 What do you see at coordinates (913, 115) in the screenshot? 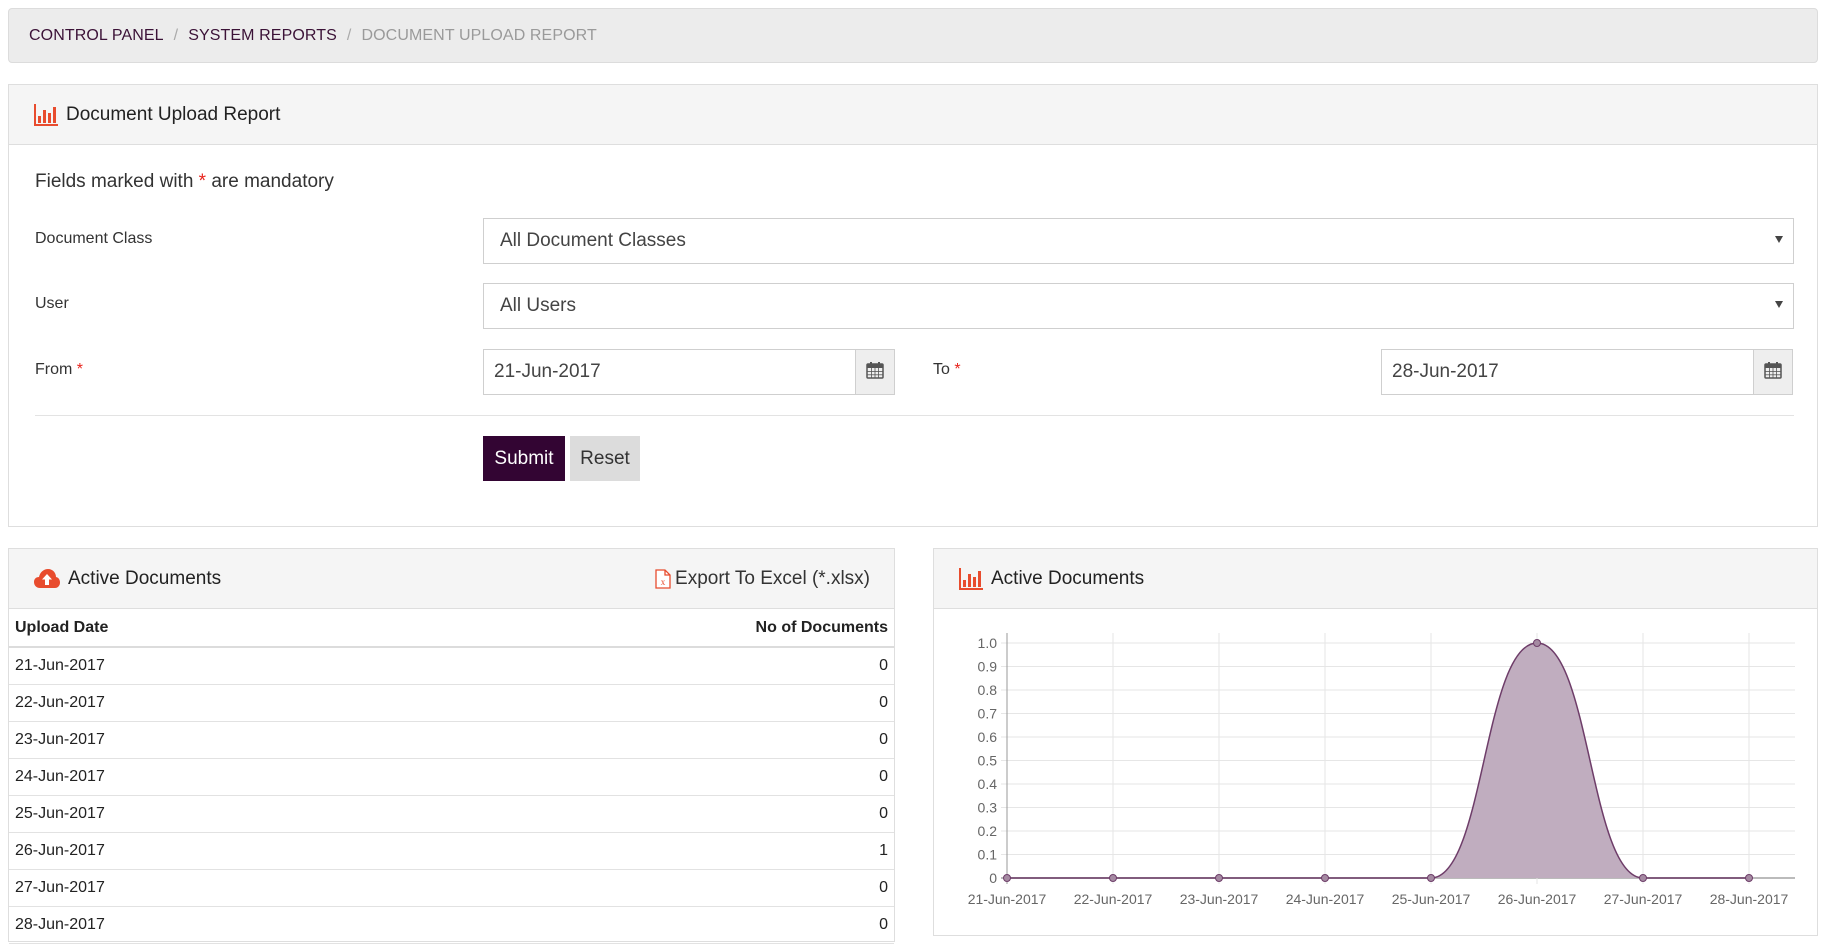
I see `report-panel-heading: Document Upload Report` at bounding box center [913, 115].